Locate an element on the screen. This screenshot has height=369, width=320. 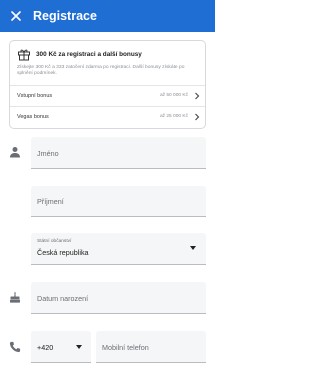
bonus-header: 300 Kč za registraci a další bonusy is located at coordinates (107, 51).